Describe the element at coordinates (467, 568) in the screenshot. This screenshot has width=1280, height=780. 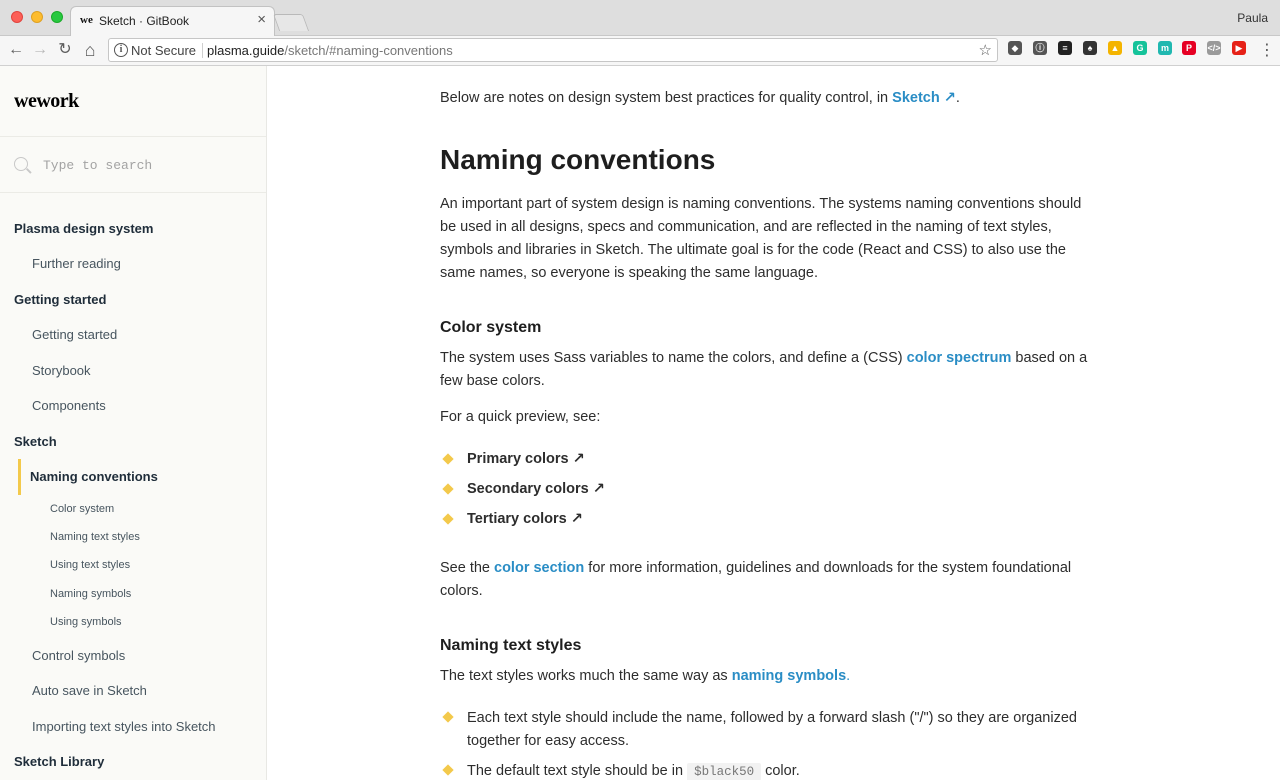
I see `see-text: See the` at that location.